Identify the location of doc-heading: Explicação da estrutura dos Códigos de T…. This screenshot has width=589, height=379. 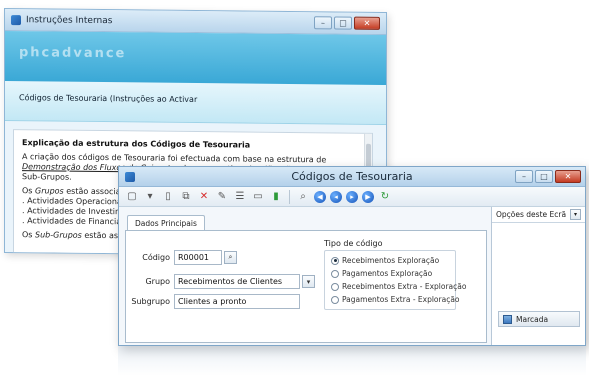
(136, 144).